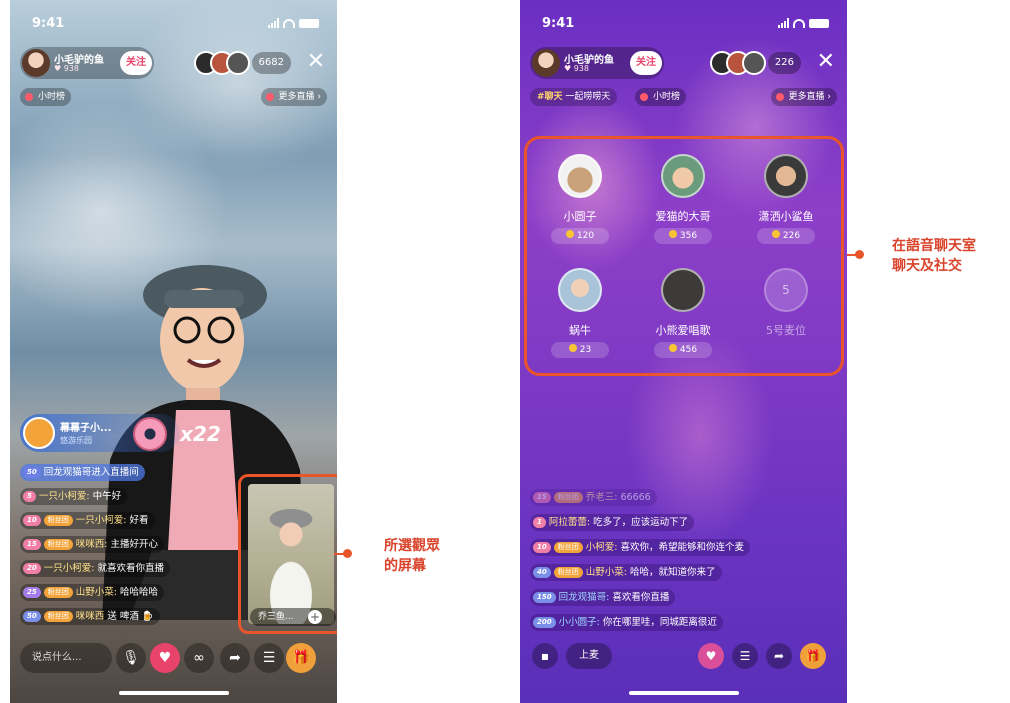 The height and width of the screenshot is (703, 1010). Describe the element at coordinates (147, 616) in the screenshot. I see `beer-icon: 🍺` at that location.